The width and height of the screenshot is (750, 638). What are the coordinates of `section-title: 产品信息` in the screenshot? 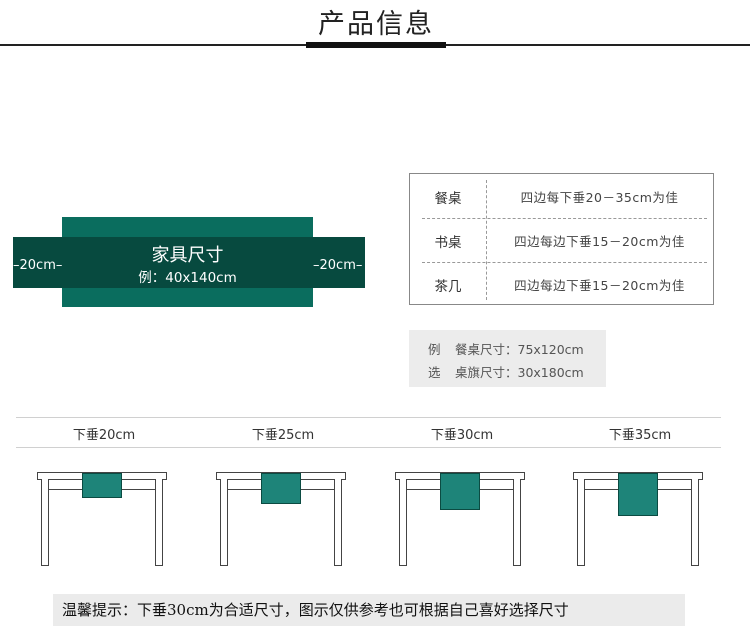 It's located at (376, 24).